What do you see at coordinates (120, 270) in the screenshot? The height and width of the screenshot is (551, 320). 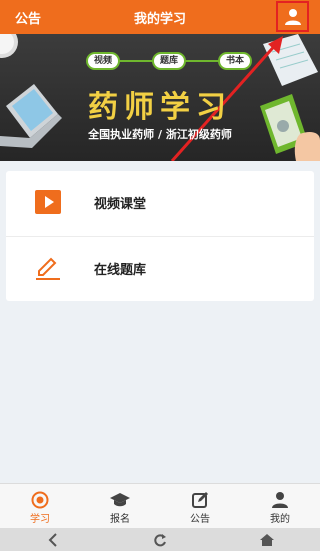 I see `menu-item-label: 在线题库` at bounding box center [120, 270].